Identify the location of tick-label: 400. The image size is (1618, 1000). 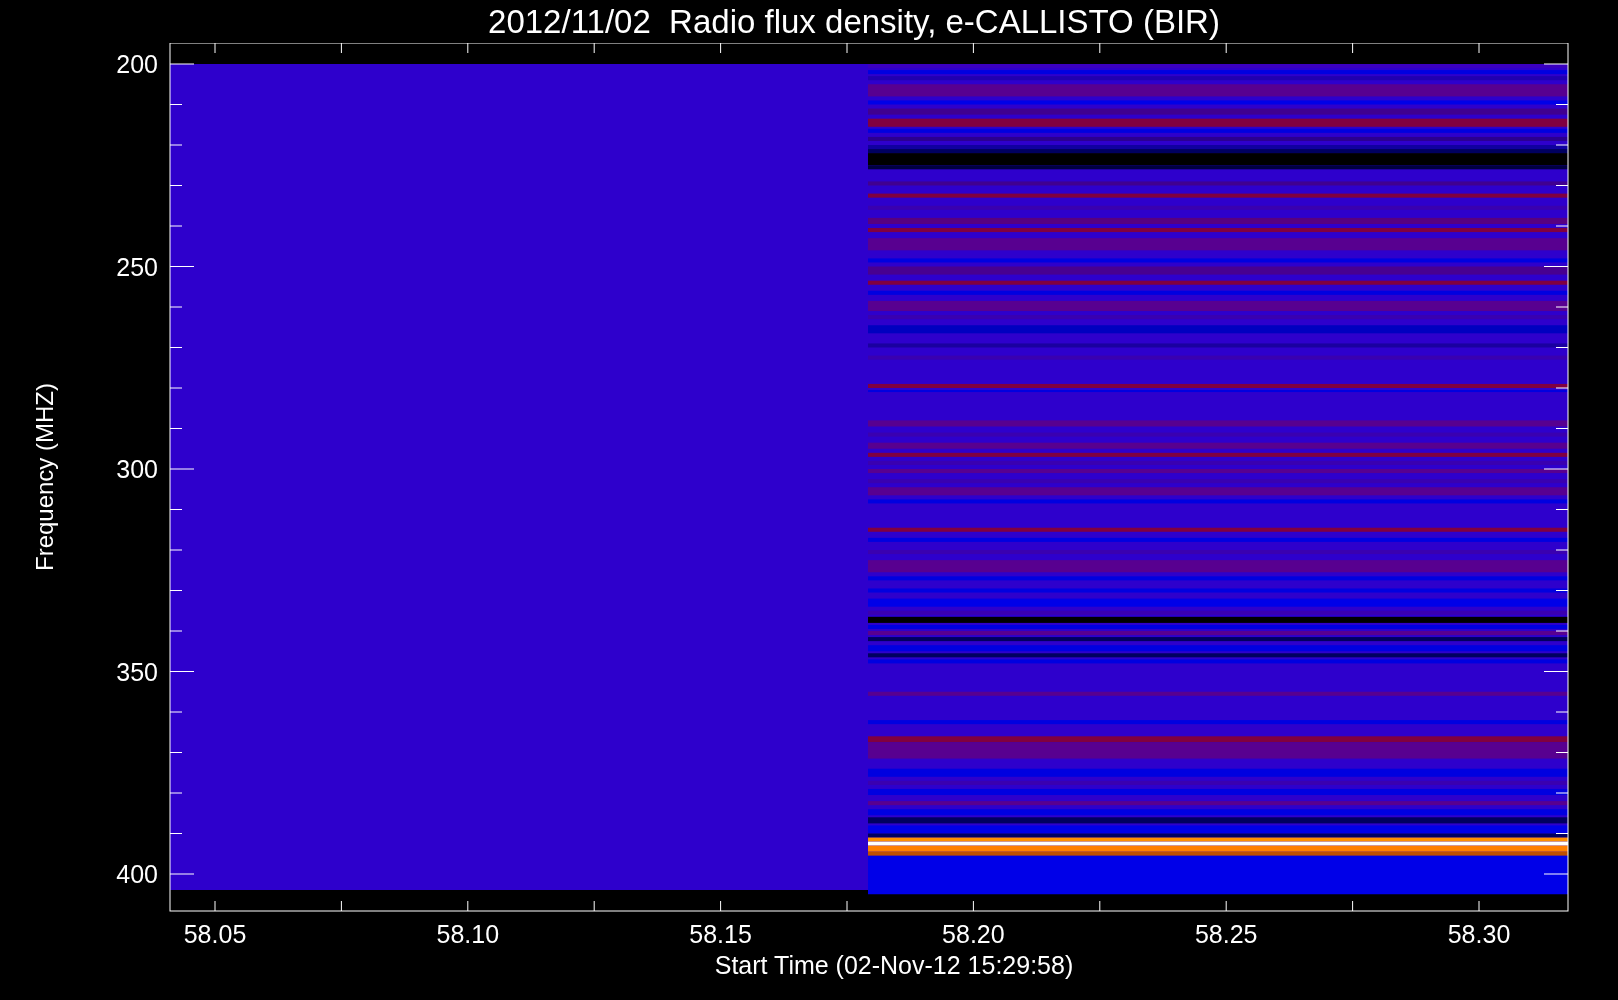
(137, 874).